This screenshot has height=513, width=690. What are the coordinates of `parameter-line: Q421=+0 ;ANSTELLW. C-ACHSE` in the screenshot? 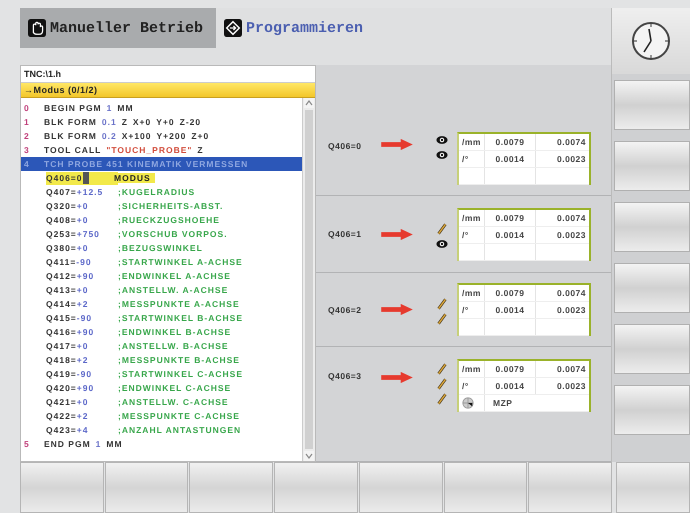 It's located at (161, 402).